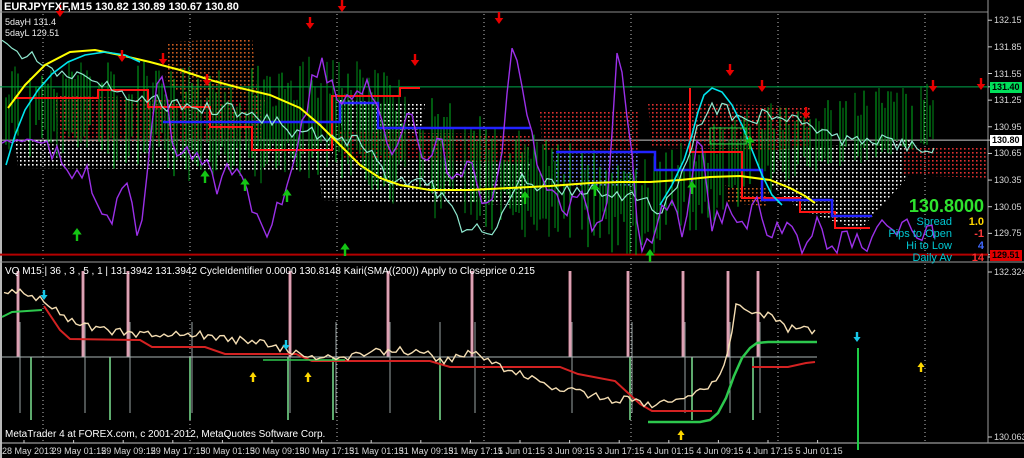  Describe the element at coordinates (621, 451) in the screenshot. I see `time-tick-label: 3 Jun 17:15` at that location.